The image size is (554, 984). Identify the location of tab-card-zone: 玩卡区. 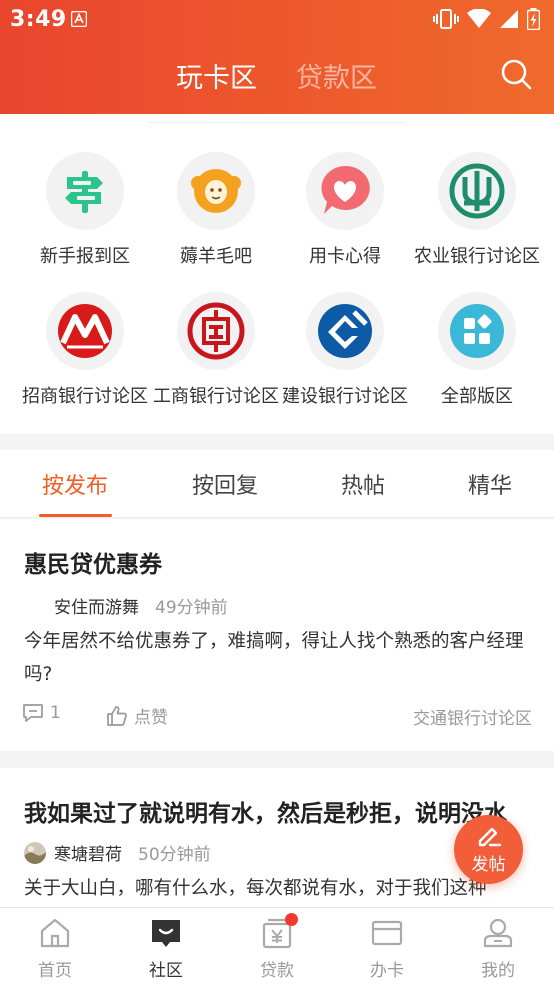
(216, 75).